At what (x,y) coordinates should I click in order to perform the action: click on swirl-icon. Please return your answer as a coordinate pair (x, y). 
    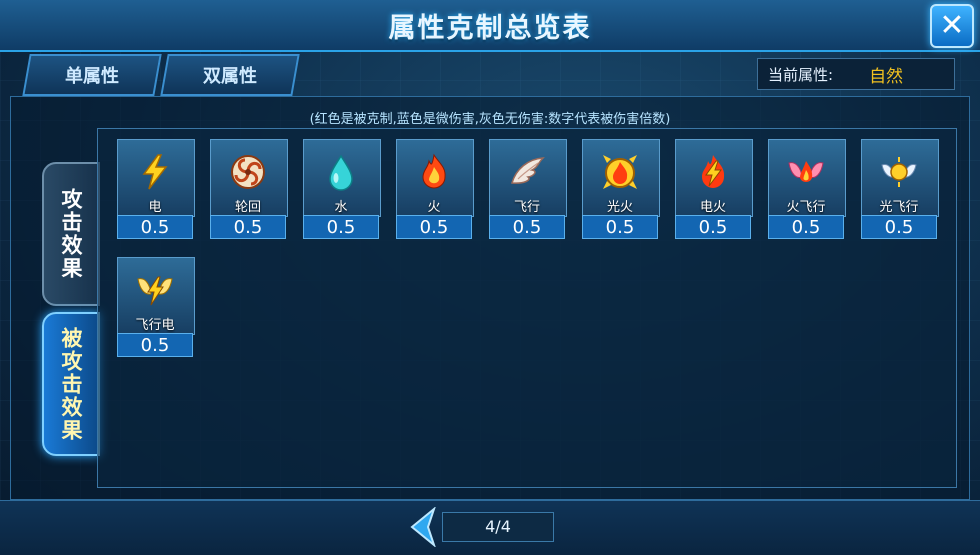
    Looking at the image, I should click on (248, 172).